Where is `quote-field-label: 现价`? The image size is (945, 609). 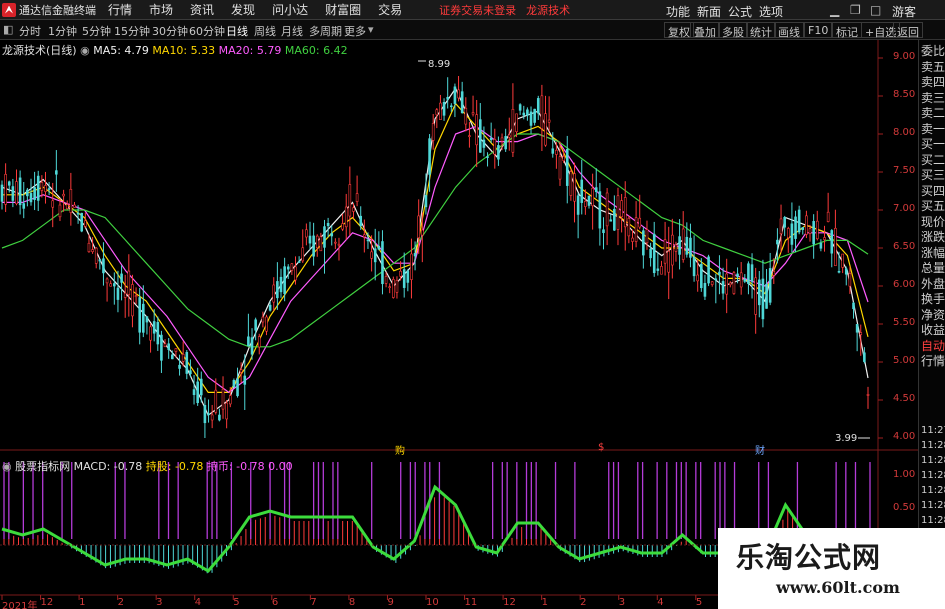 quote-field-label: 现价 is located at coordinates (933, 222).